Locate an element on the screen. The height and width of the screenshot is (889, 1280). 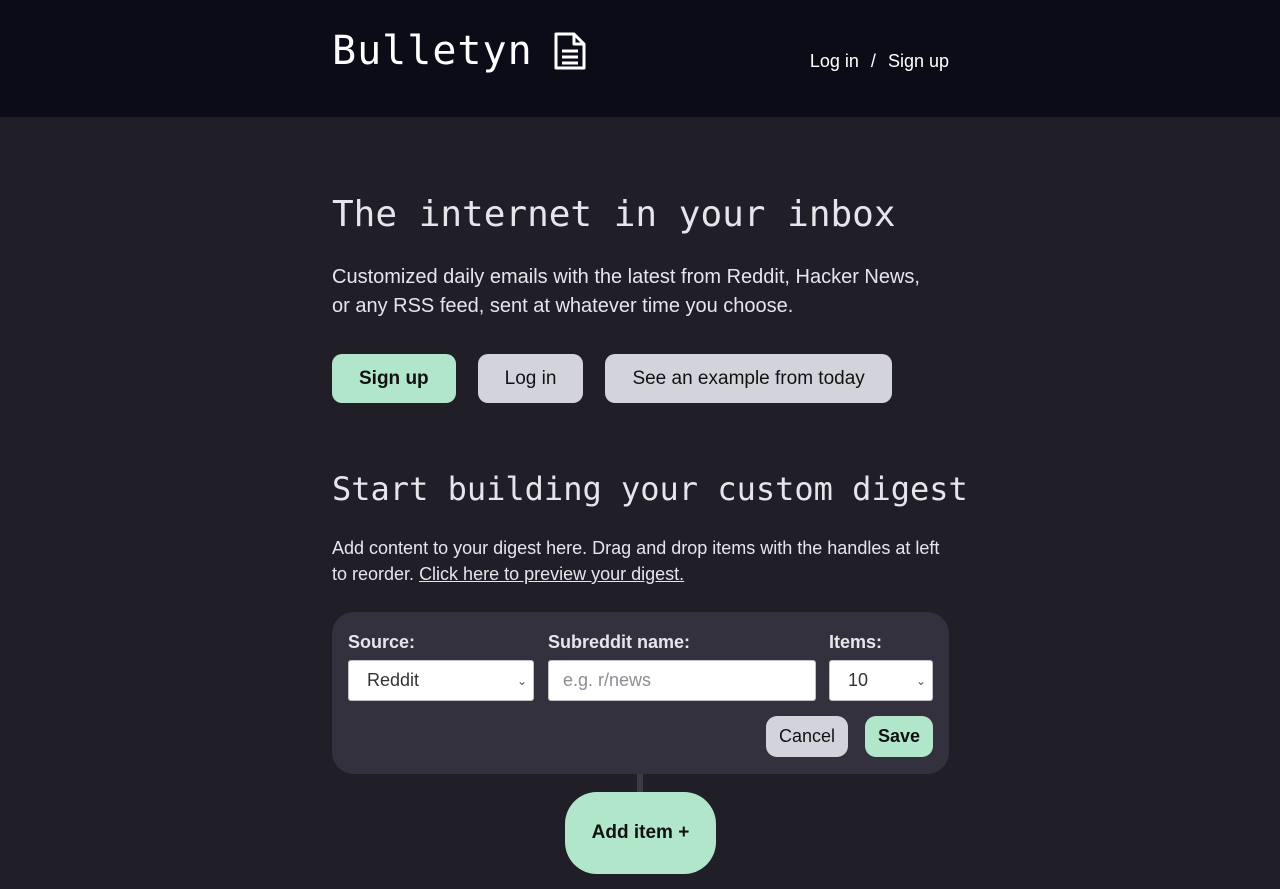
save-button: Save is located at coordinates (899, 736).